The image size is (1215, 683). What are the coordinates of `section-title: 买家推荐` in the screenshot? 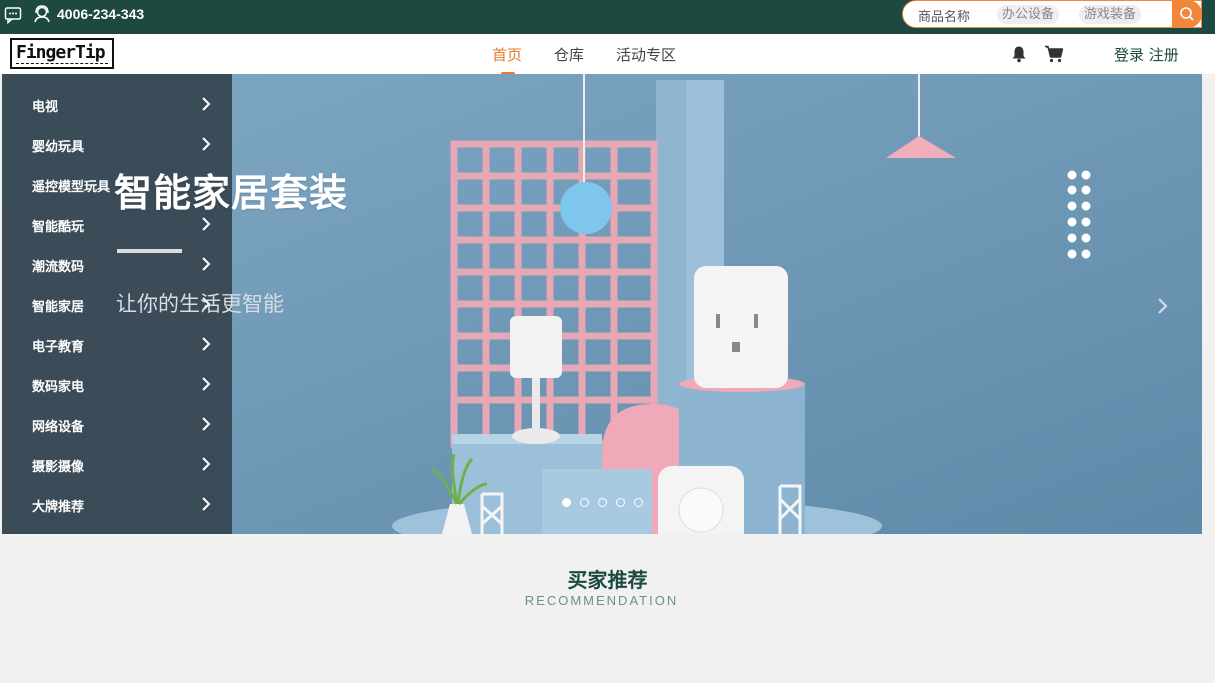 It's located at (607, 580).